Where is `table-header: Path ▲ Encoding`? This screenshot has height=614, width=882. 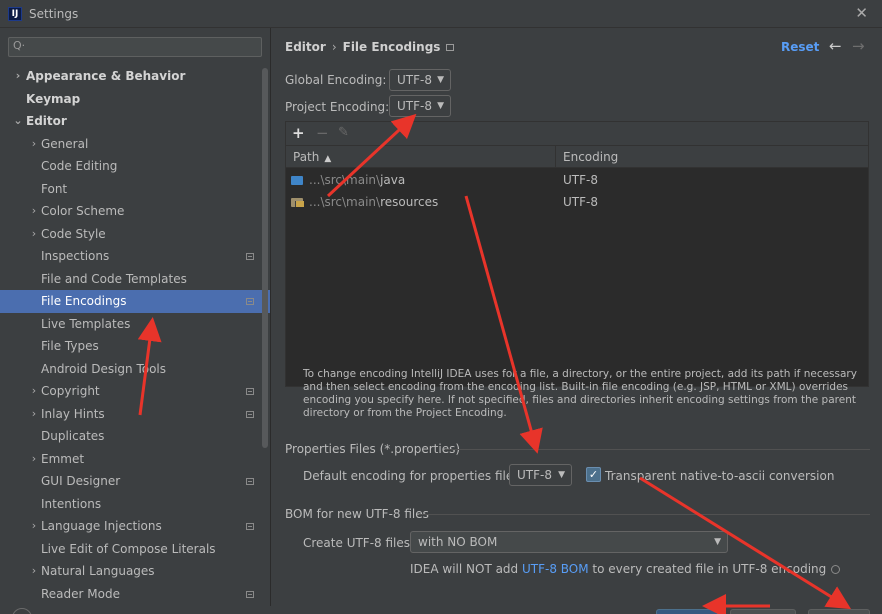 table-header: Path ▲ Encoding is located at coordinates (577, 157).